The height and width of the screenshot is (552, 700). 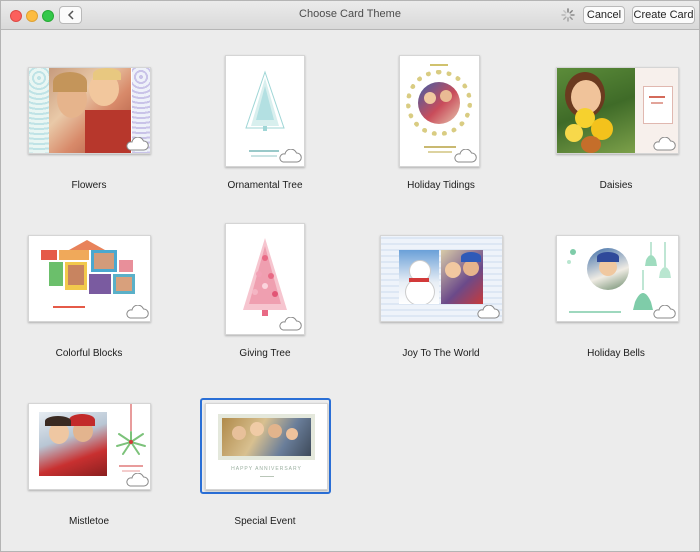 I want to click on theme-label: Holiday Tidings, so click(x=441, y=185).